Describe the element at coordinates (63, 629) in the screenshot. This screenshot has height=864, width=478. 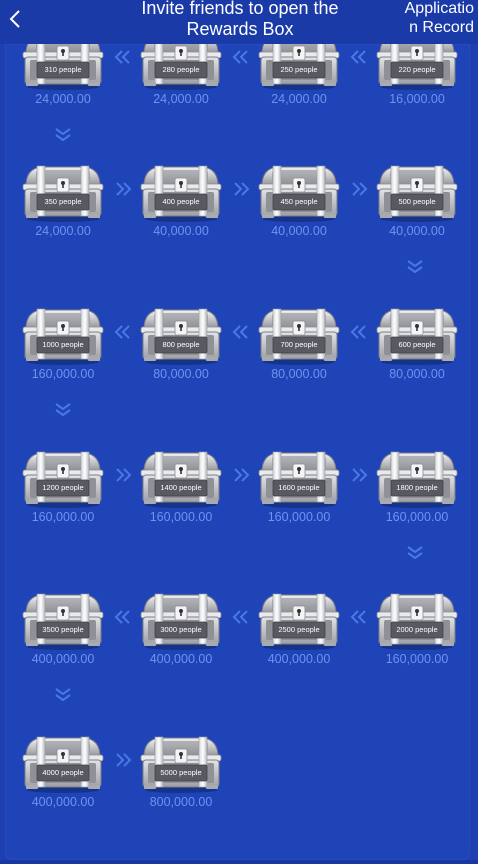
I see `people-requirement-label: 3500 people` at that location.